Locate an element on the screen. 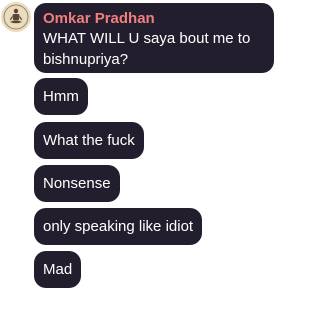  message-text: only speaking like idiot is located at coordinates (118, 226).